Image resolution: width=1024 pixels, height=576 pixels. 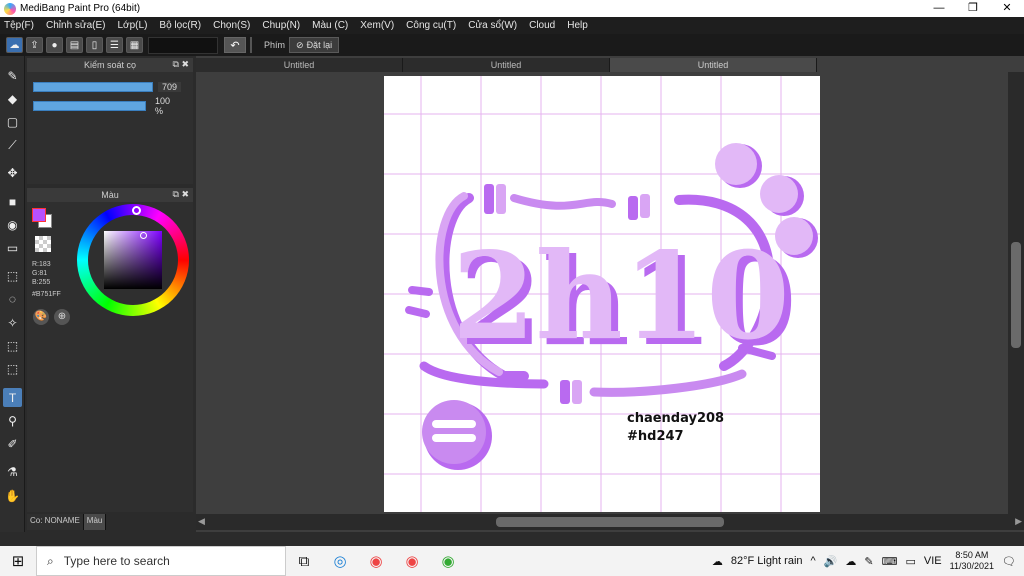 What do you see at coordinates (1007, 8) in the screenshot?
I see `close-button: ✕` at bounding box center [1007, 8].